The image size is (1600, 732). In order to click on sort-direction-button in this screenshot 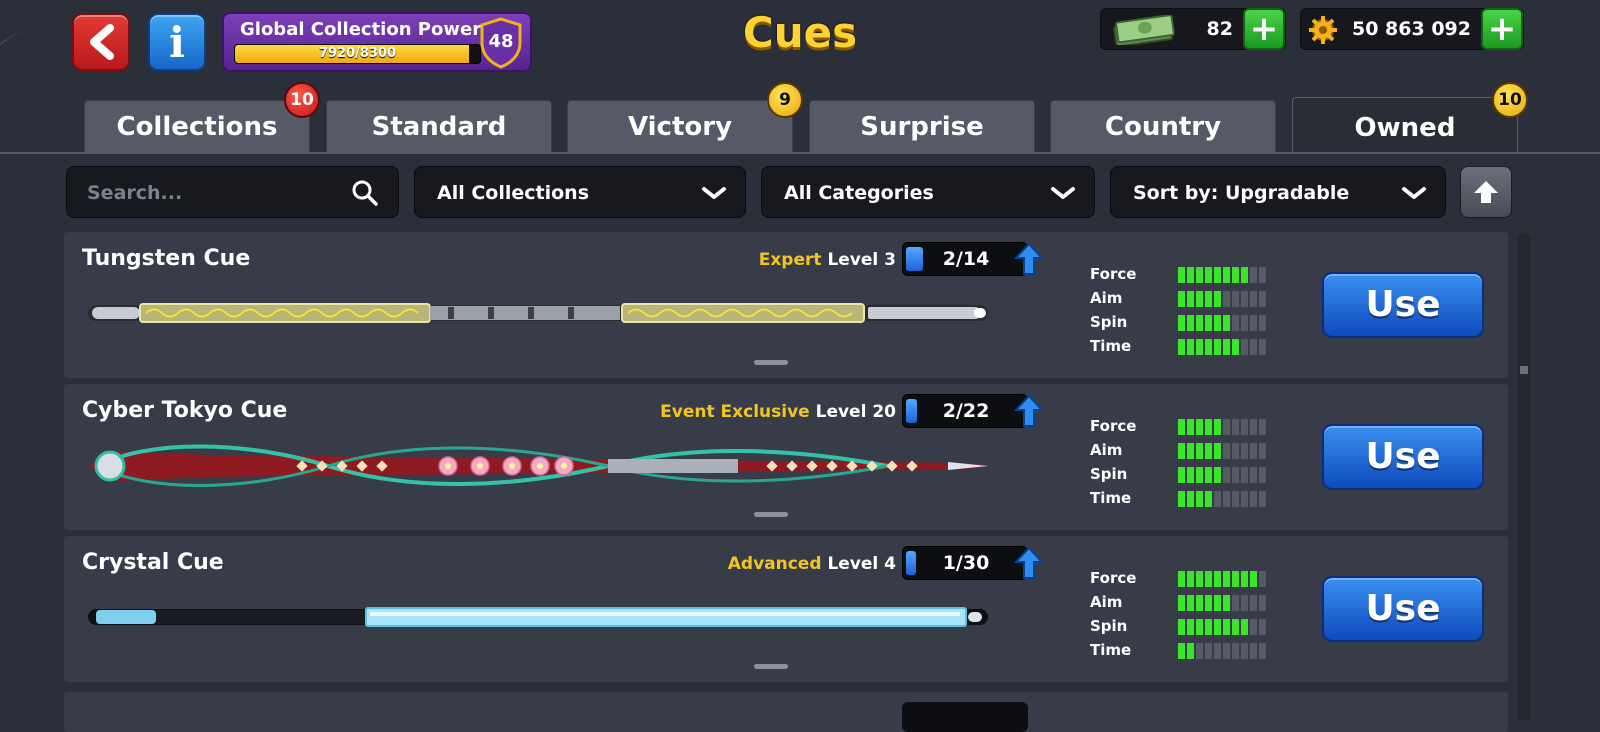, I will do `click(1486, 192)`.